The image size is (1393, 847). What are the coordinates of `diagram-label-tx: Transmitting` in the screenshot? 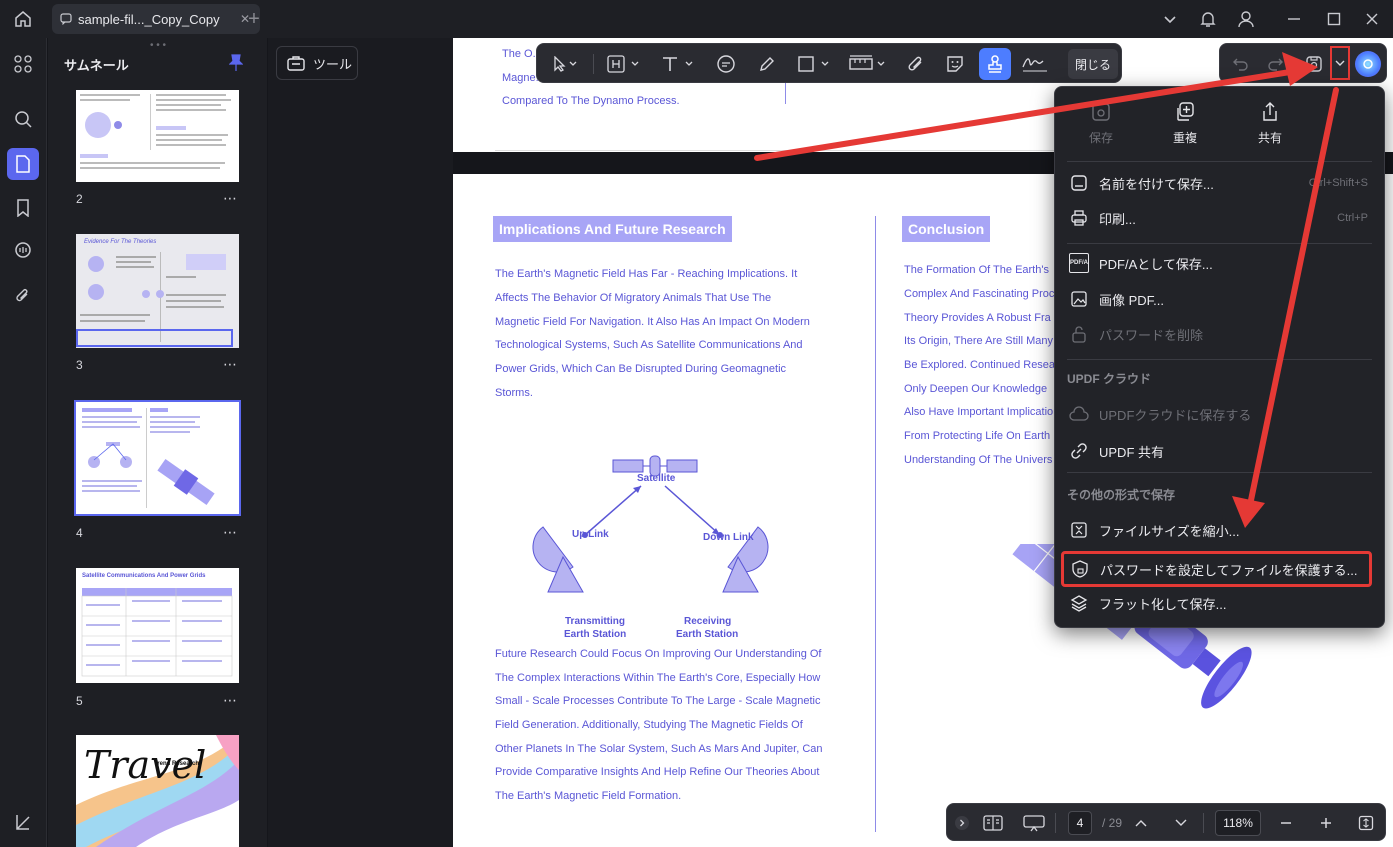 It's located at (595, 621).